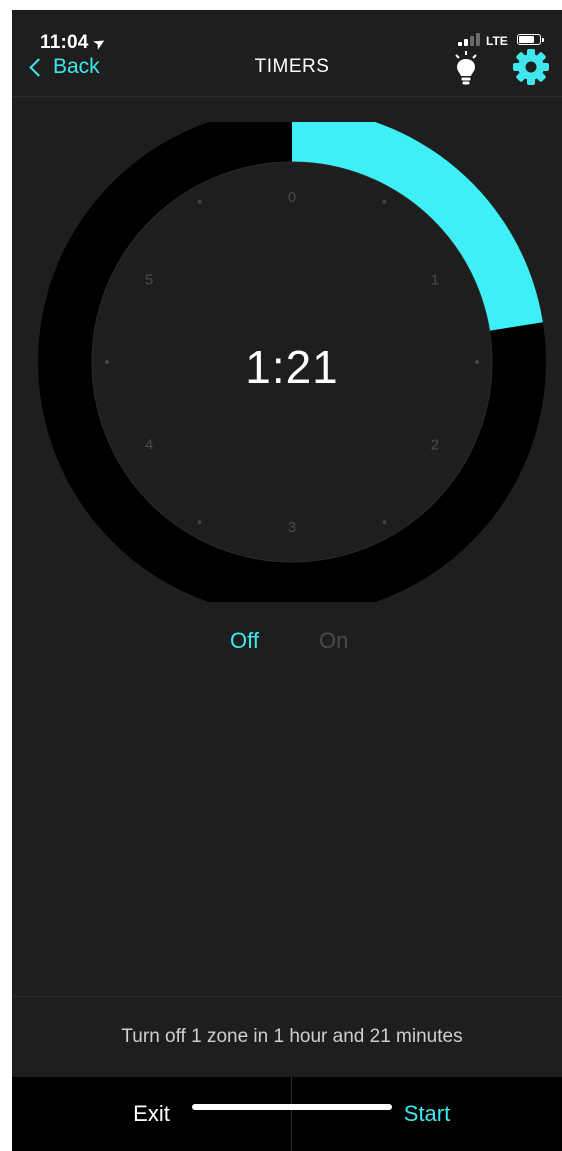 The height and width of the screenshot is (1151, 562). I want to click on dial-hour-label: 3, so click(292, 527).